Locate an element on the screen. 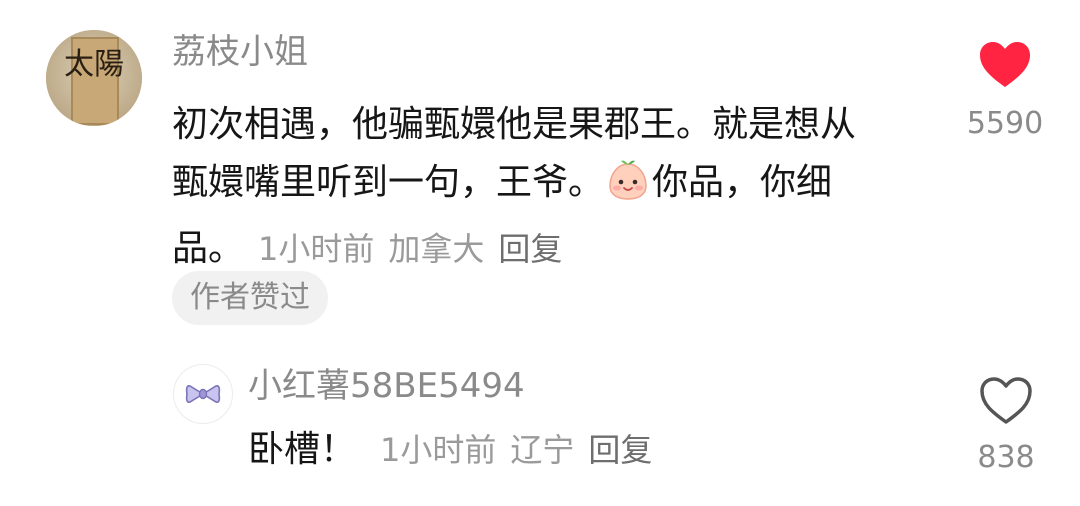 The image size is (1080, 506). svg-text: 太陽 is located at coordinates (94, 64).